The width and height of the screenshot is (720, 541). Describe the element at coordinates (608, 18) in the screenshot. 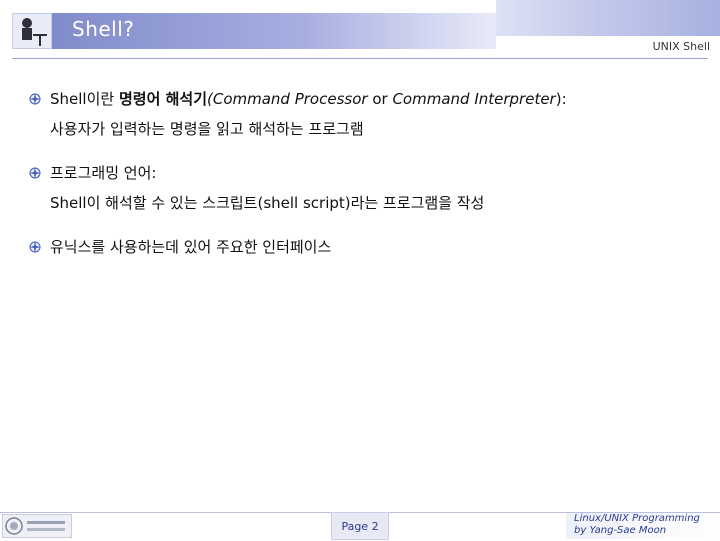

I see `header-band` at that location.